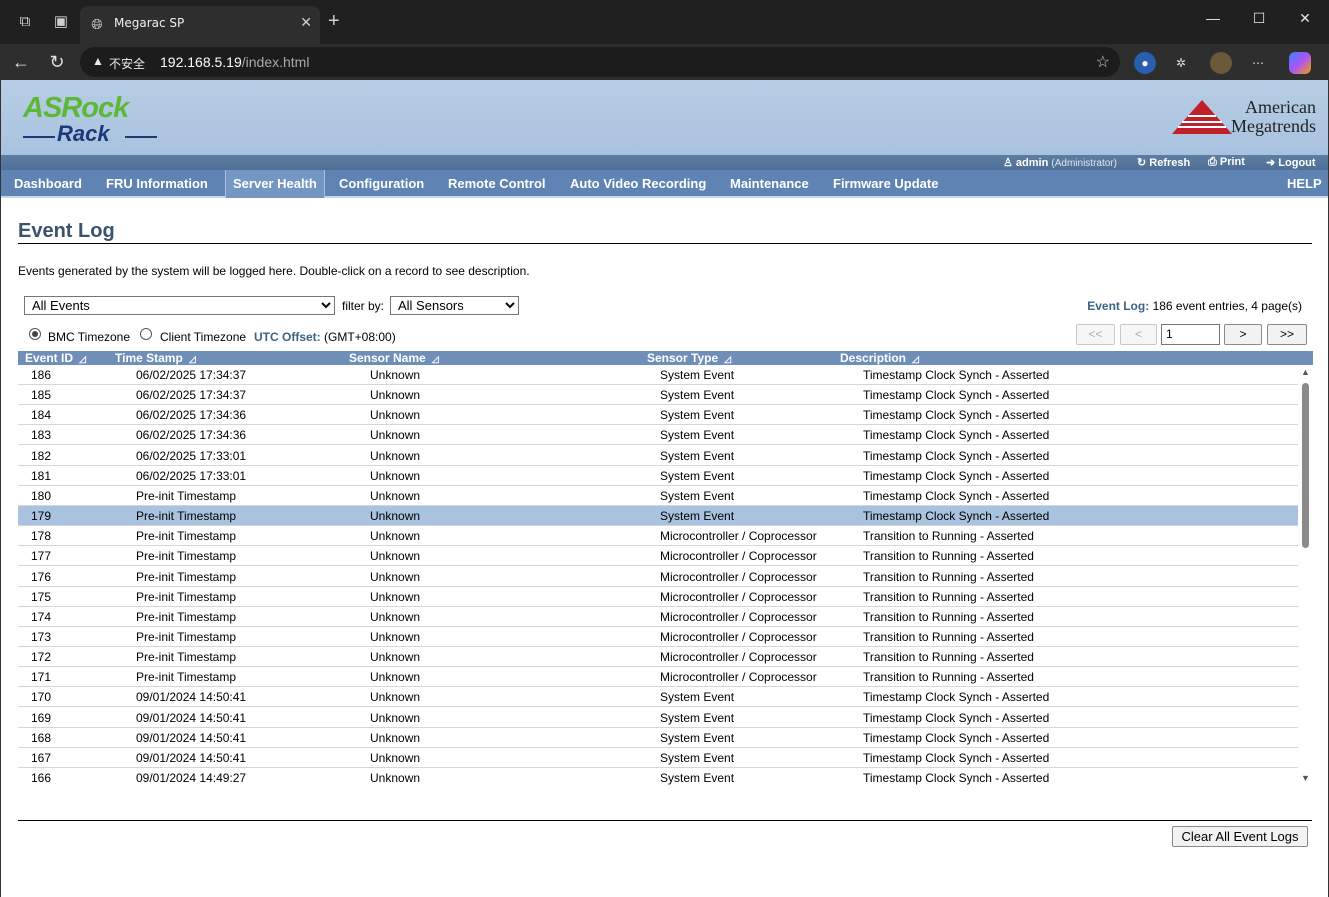  What do you see at coordinates (1305, 465) in the screenshot?
I see `scroll-thumb` at bounding box center [1305, 465].